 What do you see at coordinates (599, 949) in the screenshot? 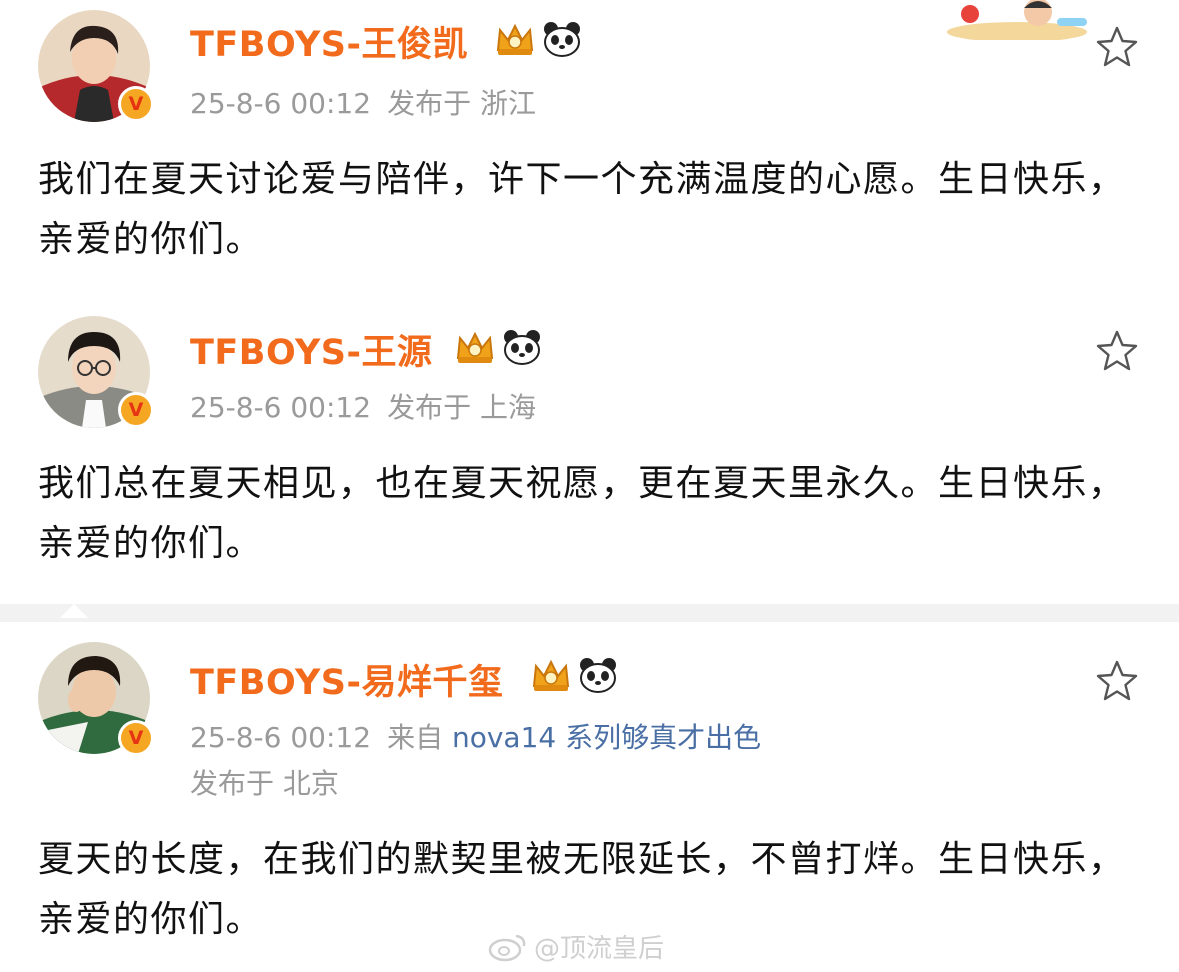
I see `watermark-text: @顶流皇后` at bounding box center [599, 949].